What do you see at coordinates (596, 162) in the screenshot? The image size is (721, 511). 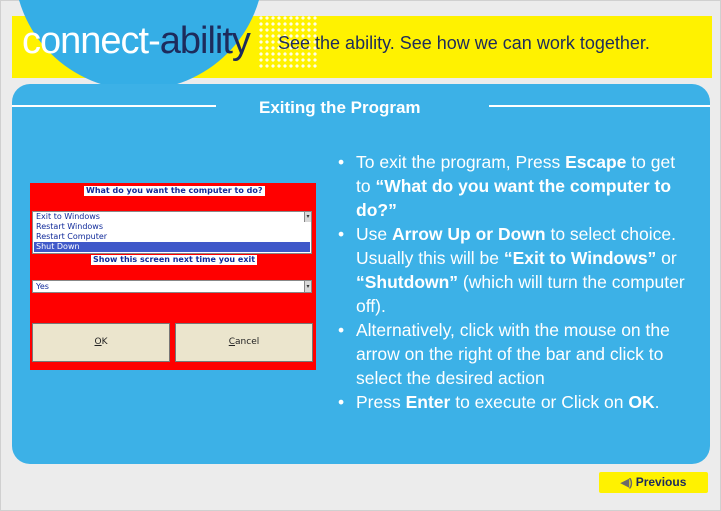 I see `instruction-text: Escape` at bounding box center [596, 162].